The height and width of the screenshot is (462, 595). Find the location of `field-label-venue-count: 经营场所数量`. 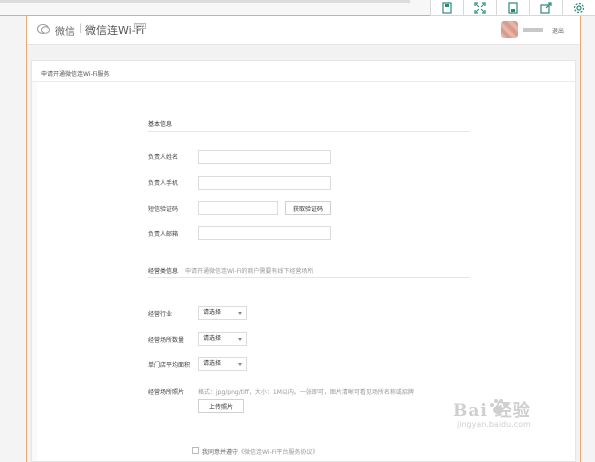

field-label-venue-count: 经营场所数量 is located at coordinates (166, 340).